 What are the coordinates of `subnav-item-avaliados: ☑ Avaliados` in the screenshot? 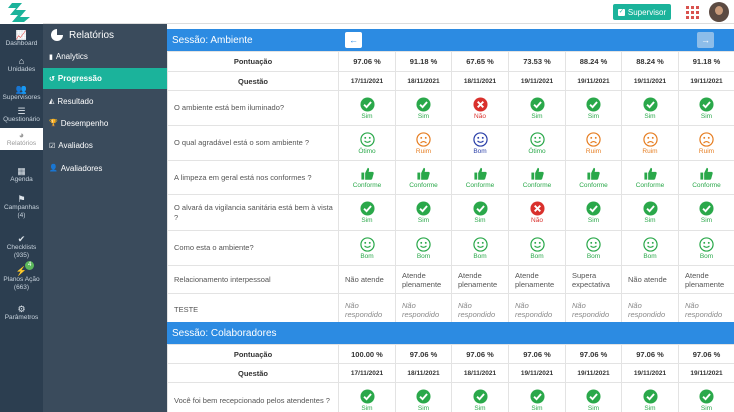 It's located at (105, 145).